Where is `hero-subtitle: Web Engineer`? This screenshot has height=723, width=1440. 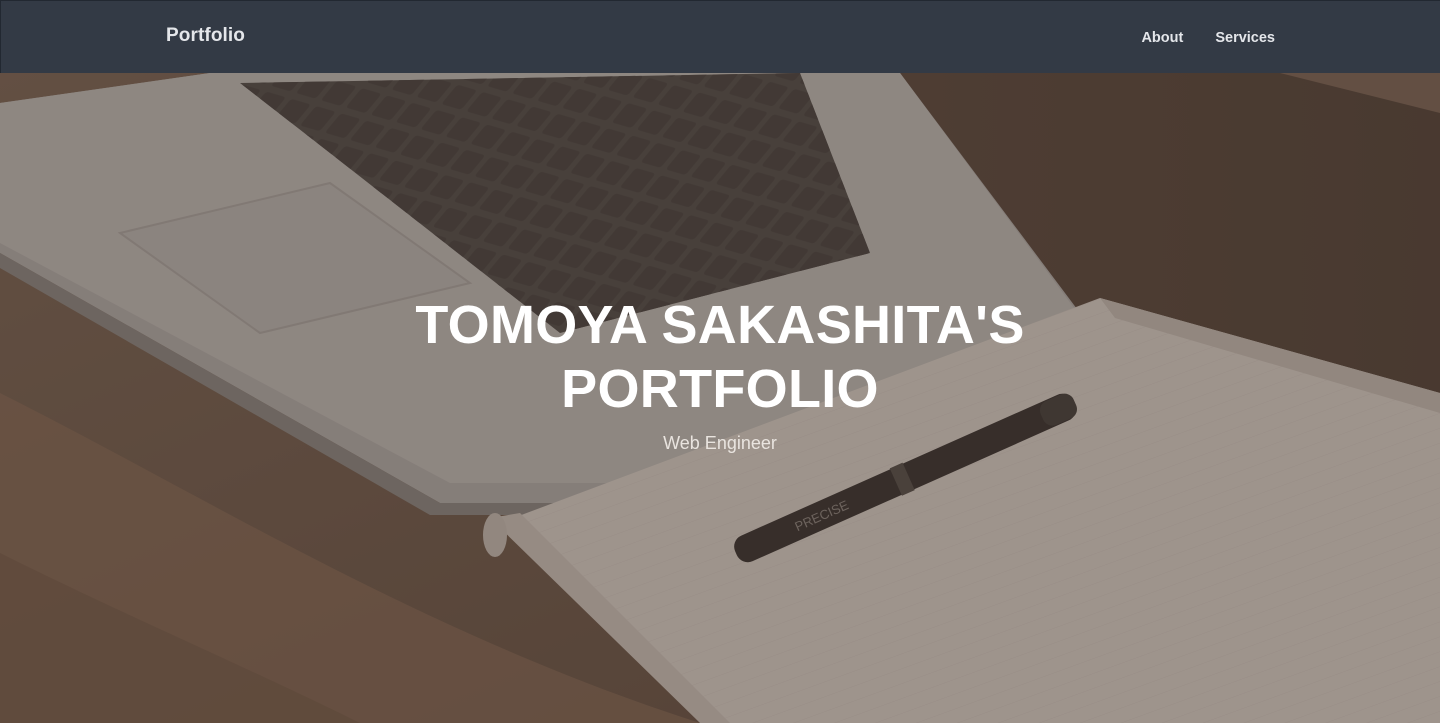
hero-subtitle: Web Engineer is located at coordinates (720, 443).